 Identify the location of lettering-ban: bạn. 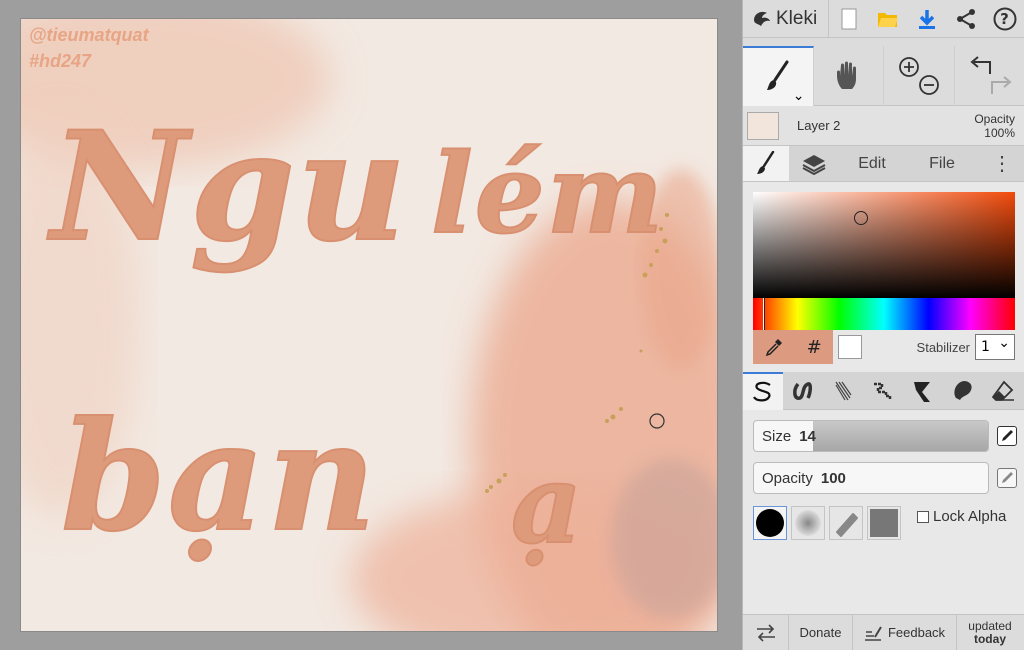
(219, 477).